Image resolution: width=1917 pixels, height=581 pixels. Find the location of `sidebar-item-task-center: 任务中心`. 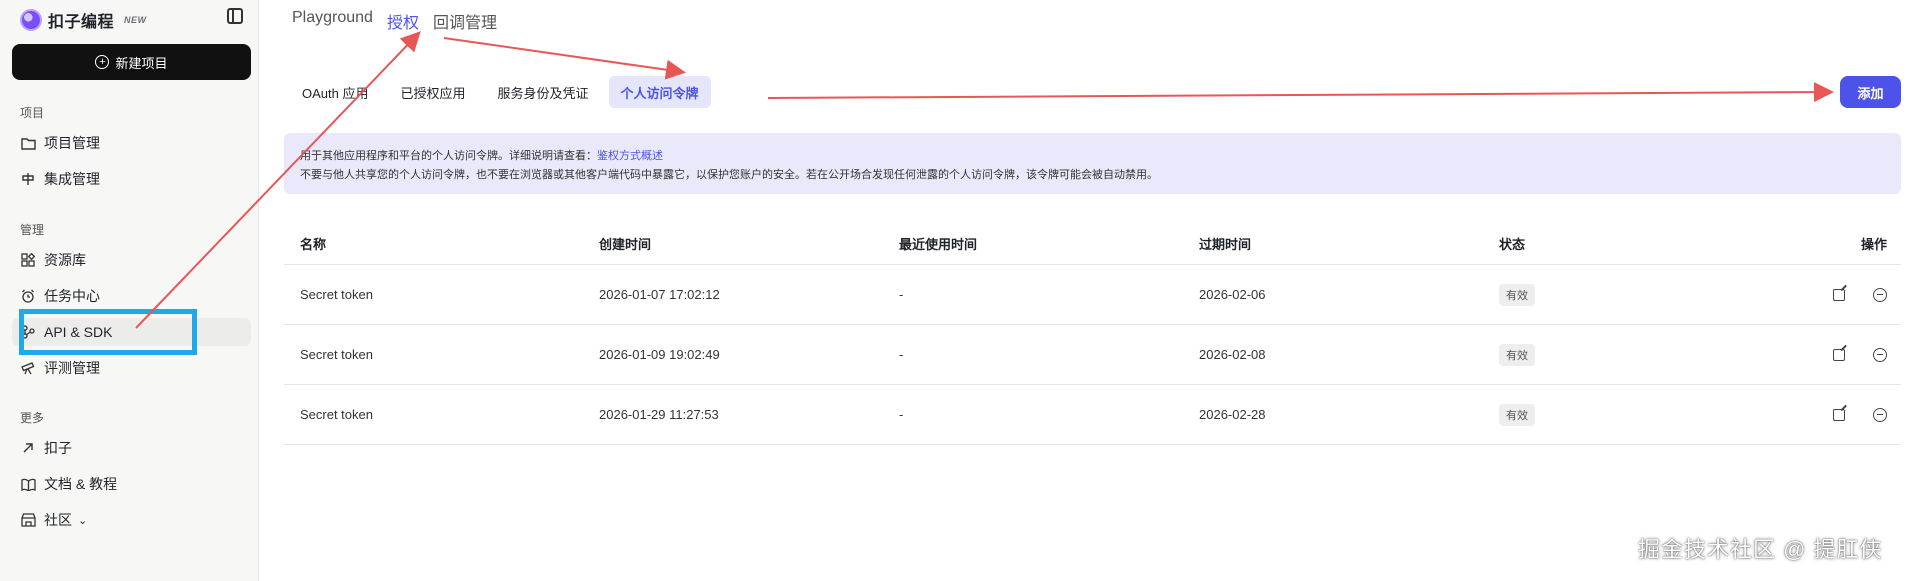

sidebar-item-task-center: 任务中心 is located at coordinates (131, 296).